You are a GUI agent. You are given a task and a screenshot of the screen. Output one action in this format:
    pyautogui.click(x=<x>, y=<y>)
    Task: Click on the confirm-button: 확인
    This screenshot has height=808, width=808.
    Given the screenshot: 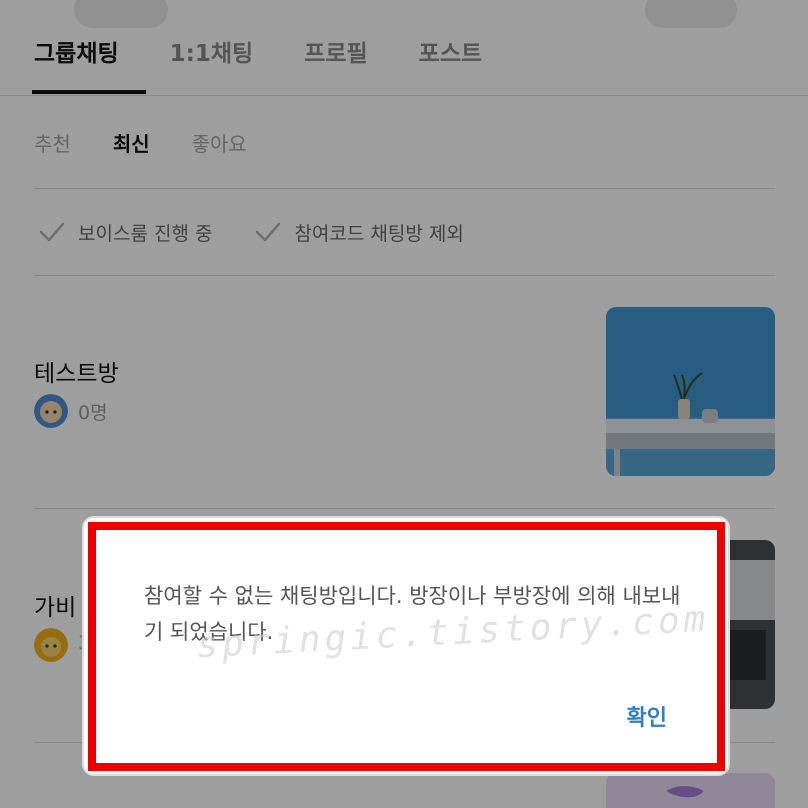 What is the action you would take?
    pyautogui.click(x=647, y=716)
    